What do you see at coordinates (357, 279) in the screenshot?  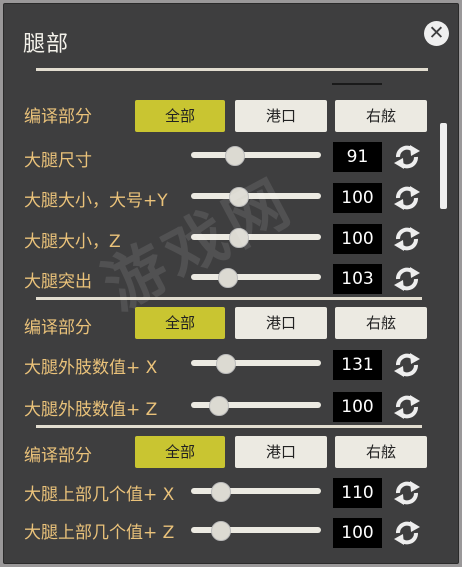 I see `value-display: 103` at bounding box center [357, 279].